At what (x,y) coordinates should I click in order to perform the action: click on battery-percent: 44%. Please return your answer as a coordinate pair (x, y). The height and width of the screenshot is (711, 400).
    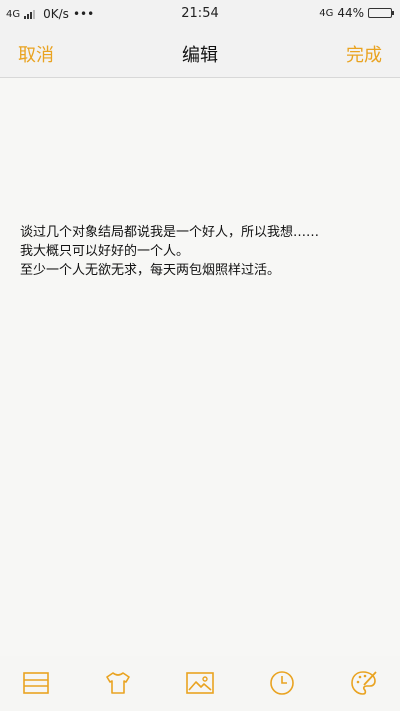
    Looking at the image, I should click on (350, 13).